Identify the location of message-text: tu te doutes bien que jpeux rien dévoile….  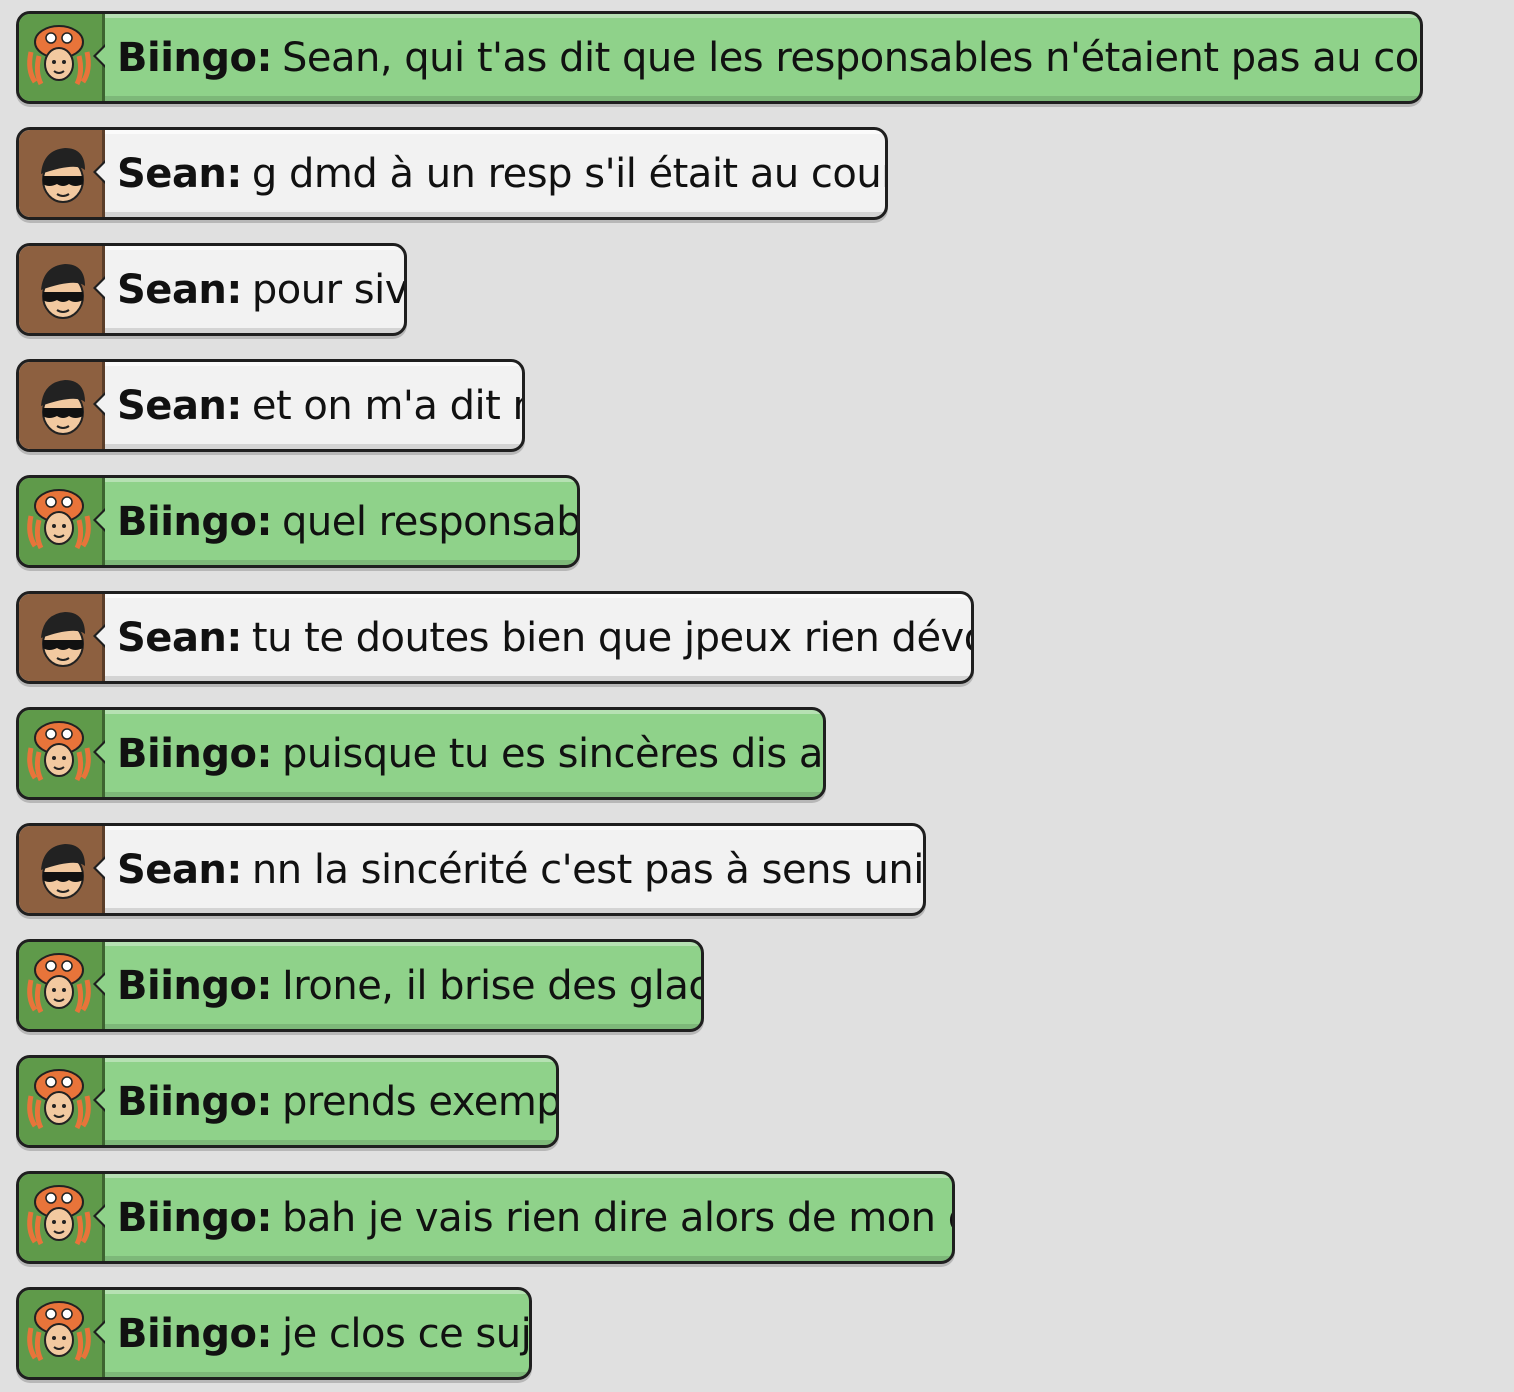
(612, 637).